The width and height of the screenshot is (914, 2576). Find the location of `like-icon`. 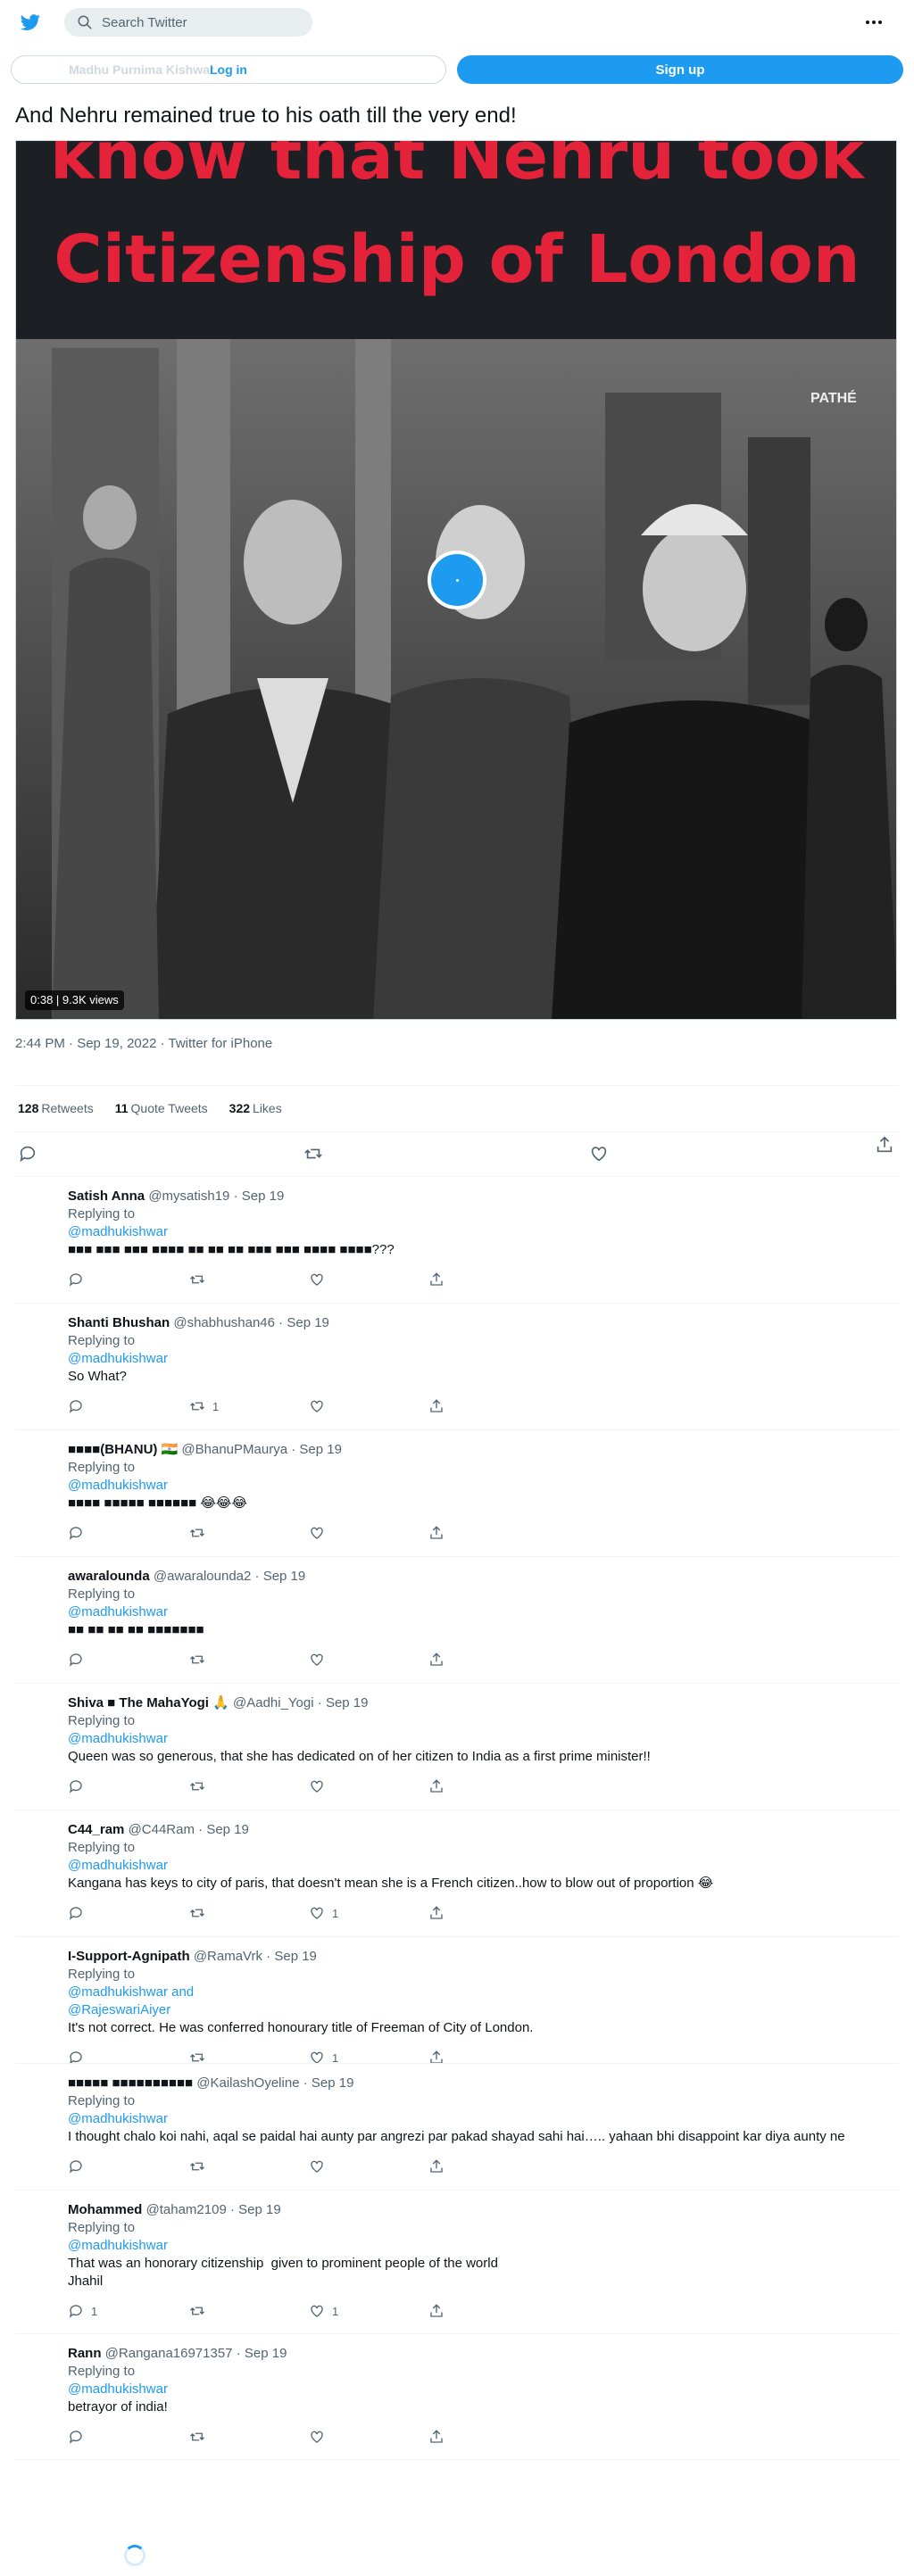

like-icon is located at coordinates (599, 1154).